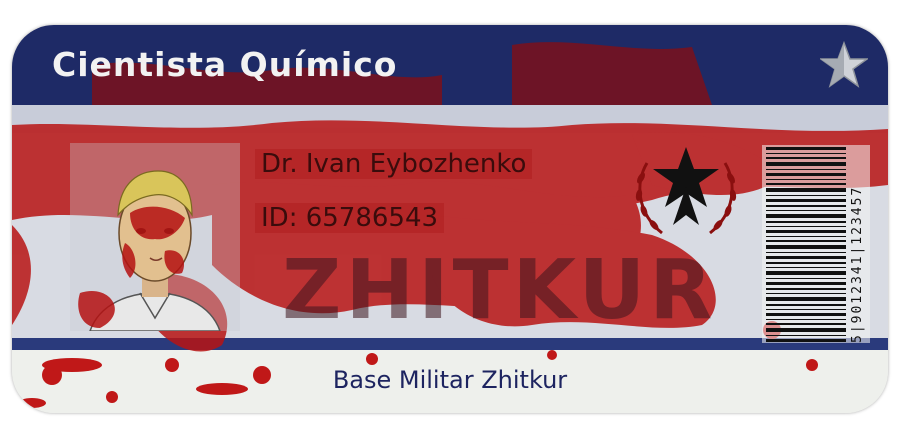 The width and height of the screenshot is (900, 438). Describe the element at coordinates (225, 64) in the screenshot. I see `card-title: Cientista Químico` at that location.